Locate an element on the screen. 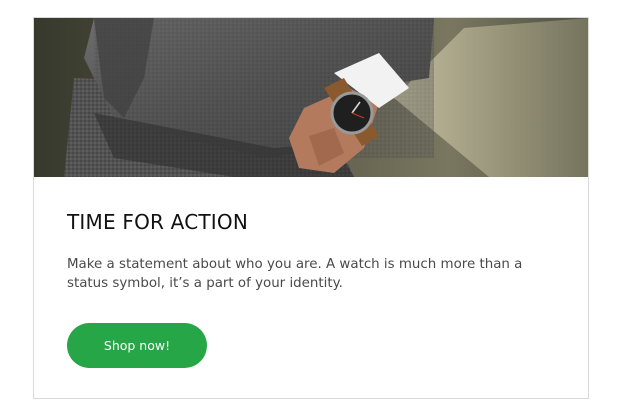  card-title: TIME FOR ACTION is located at coordinates (157, 222).